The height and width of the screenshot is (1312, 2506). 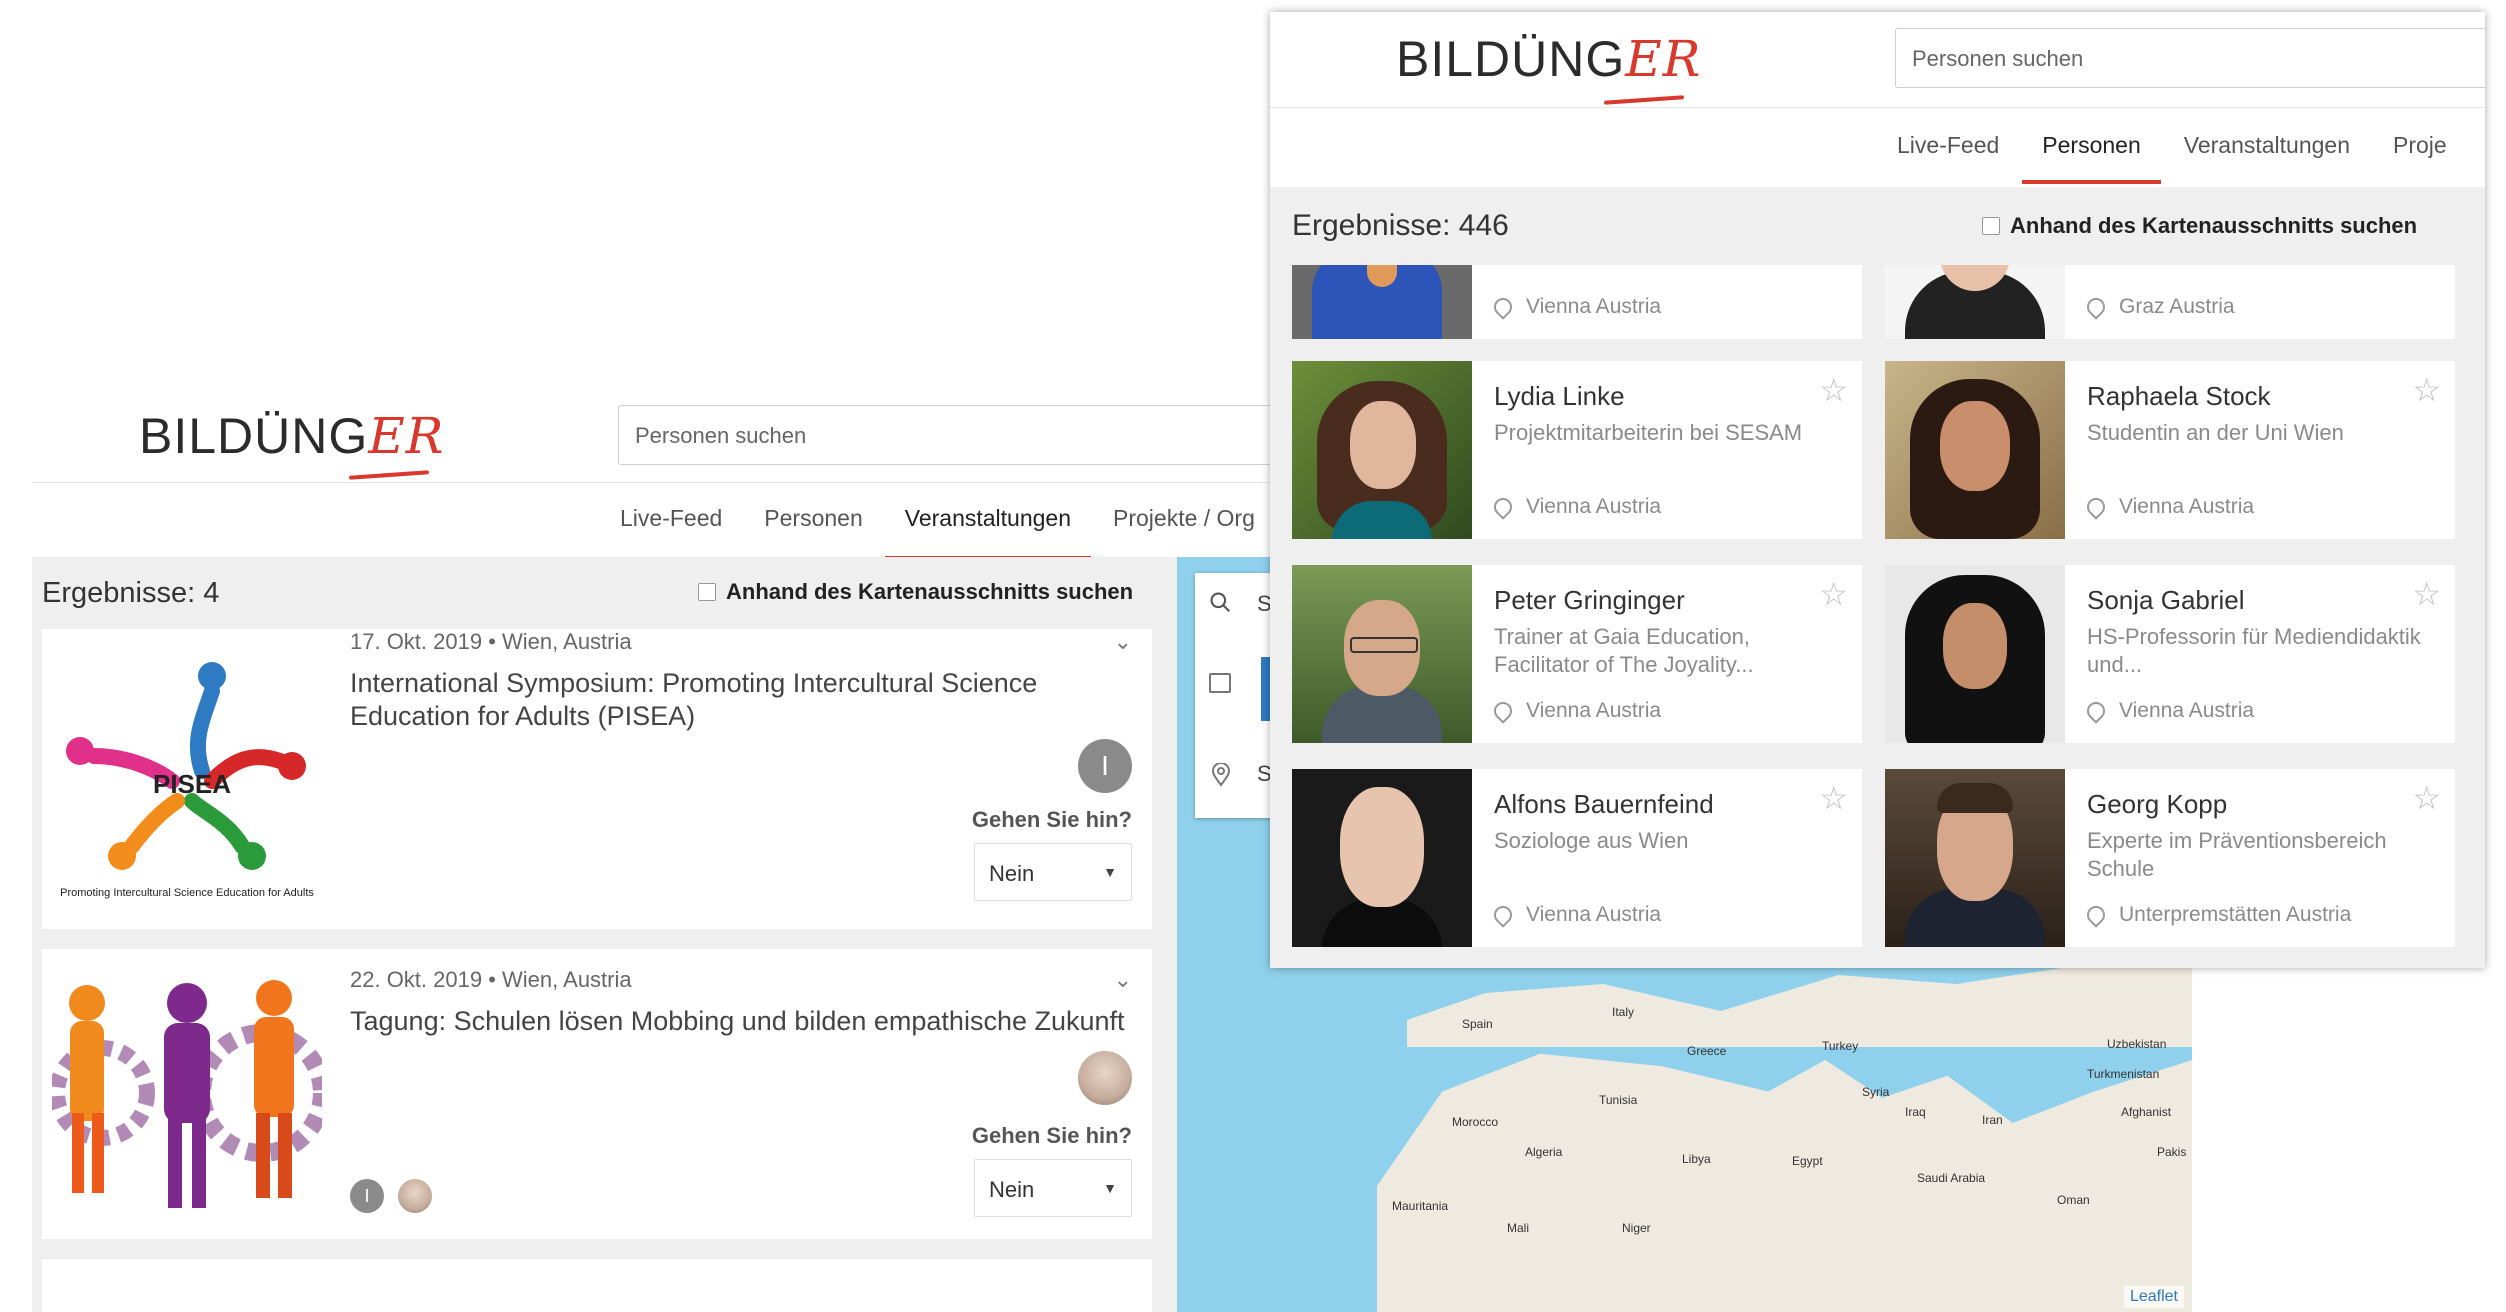 What do you see at coordinates (2237, 854) in the screenshot?
I see `person-title: Experte im Präventionsbereich Schule` at bounding box center [2237, 854].